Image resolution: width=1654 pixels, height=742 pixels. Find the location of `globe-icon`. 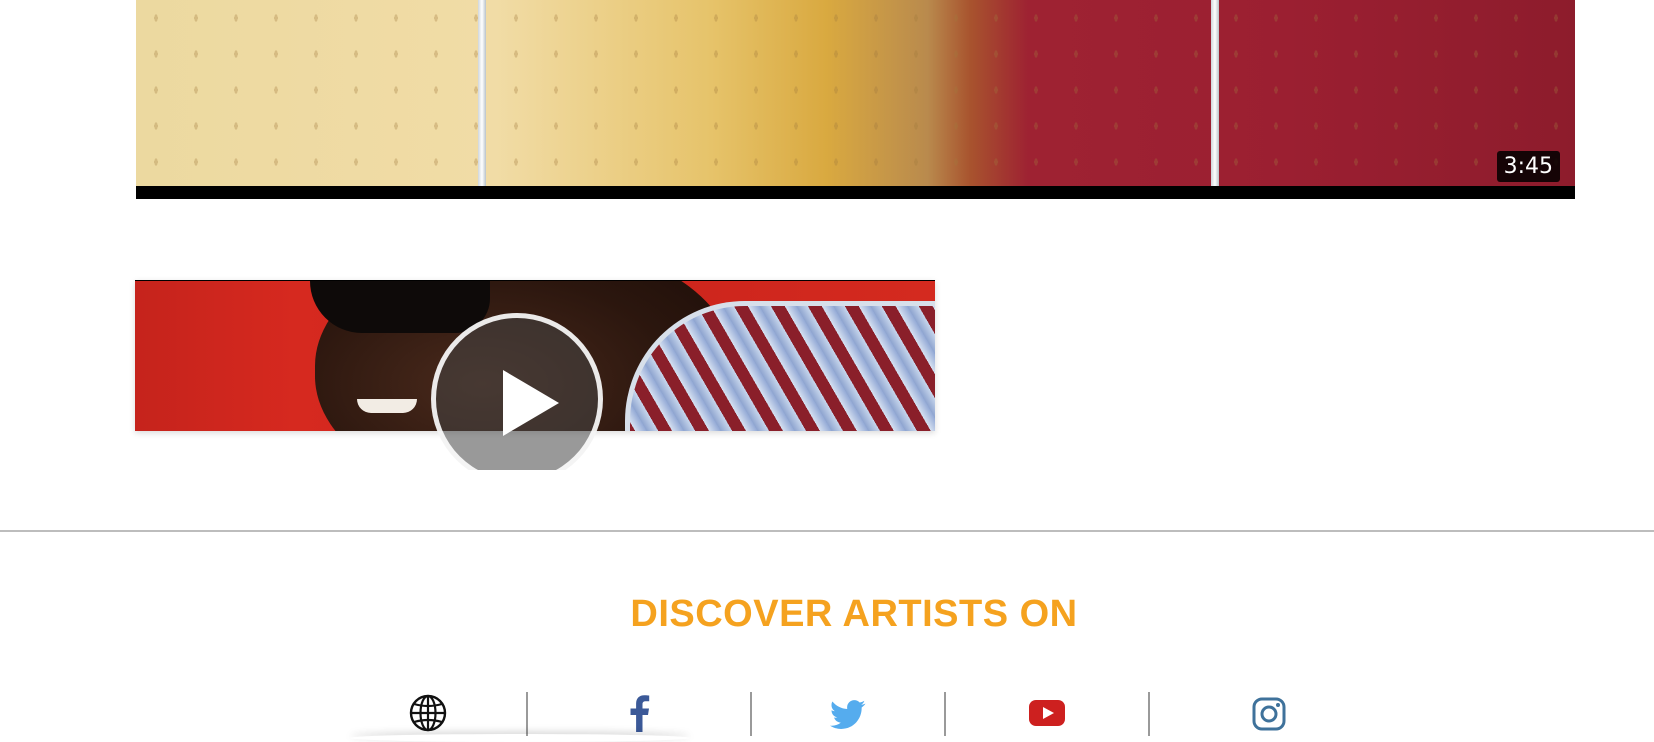

globe-icon is located at coordinates (428, 713).